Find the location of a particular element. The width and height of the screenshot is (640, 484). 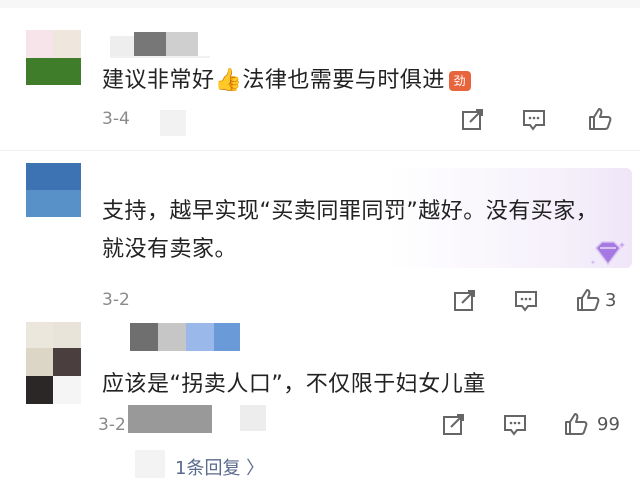

like-count: 99 is located at coordinates (608, 424).